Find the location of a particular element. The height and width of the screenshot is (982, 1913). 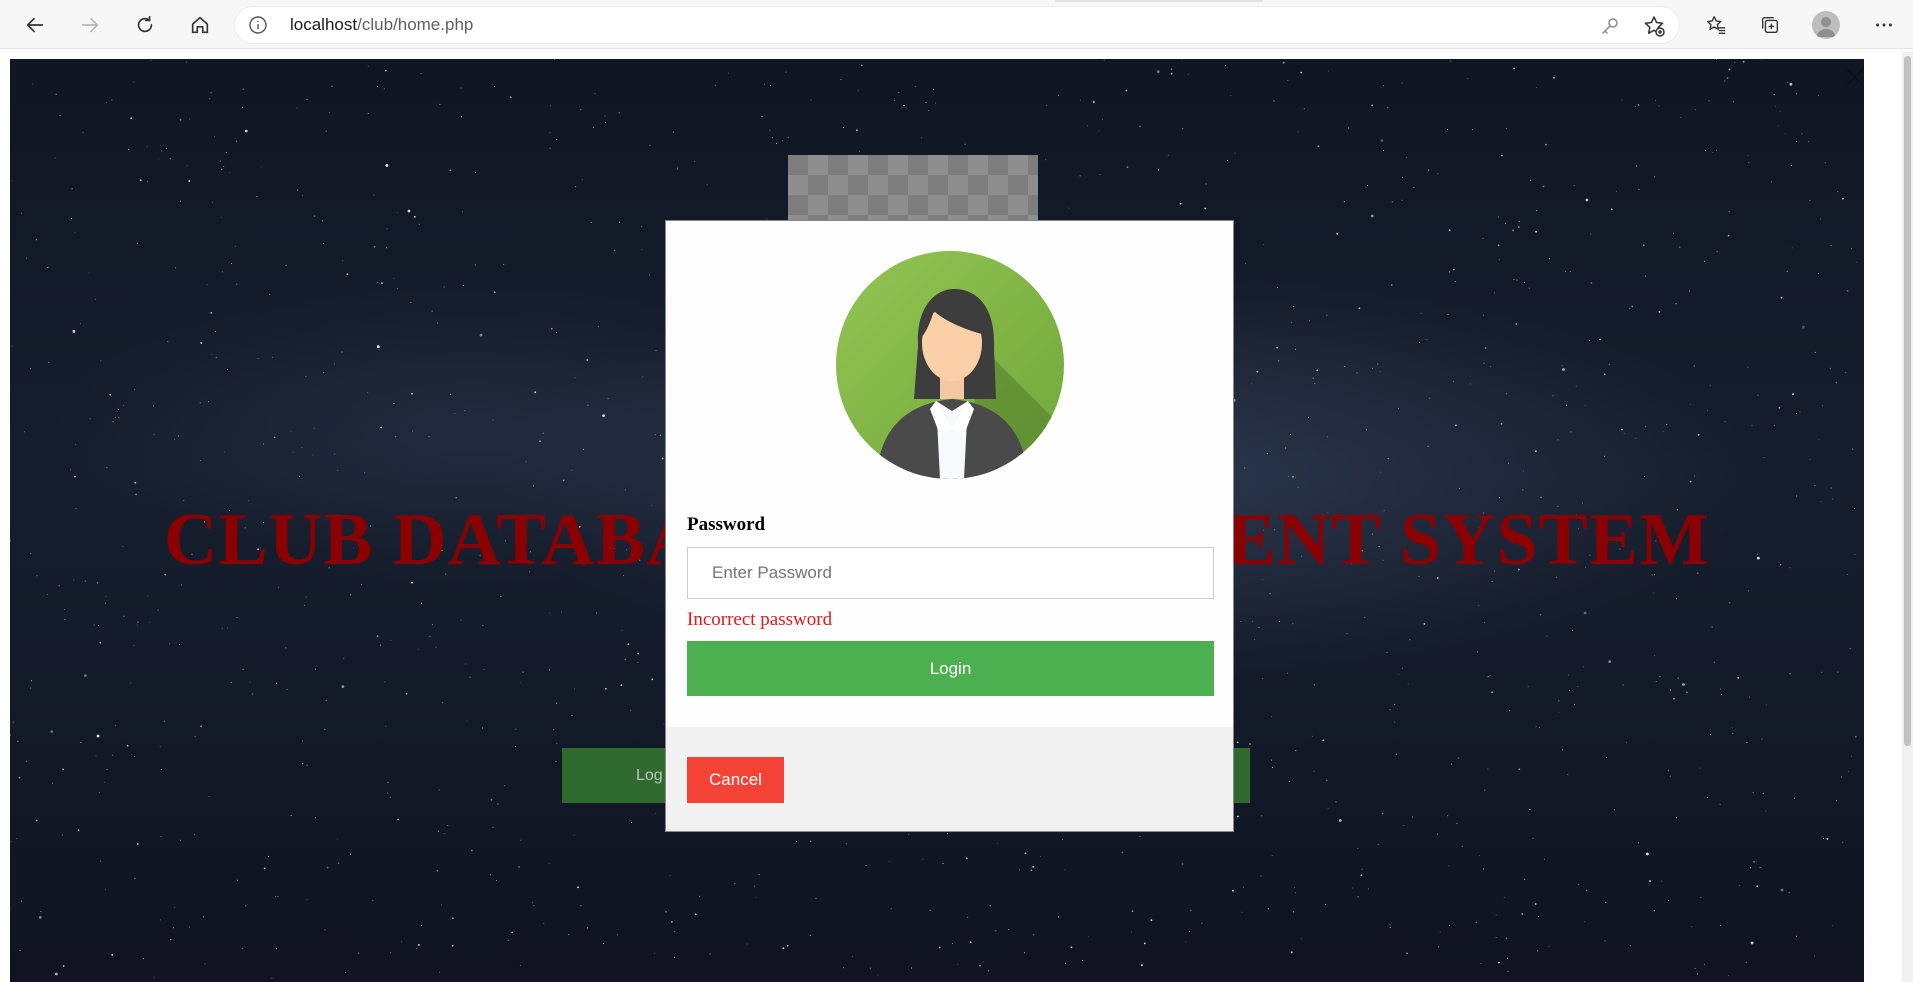

url-text: localhost/club/home.php is located at coordinates (381, 25).